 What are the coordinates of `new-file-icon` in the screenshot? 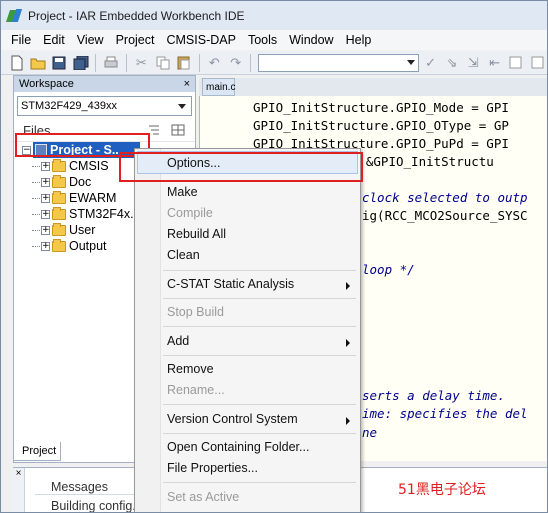 It's located at (16, 63).